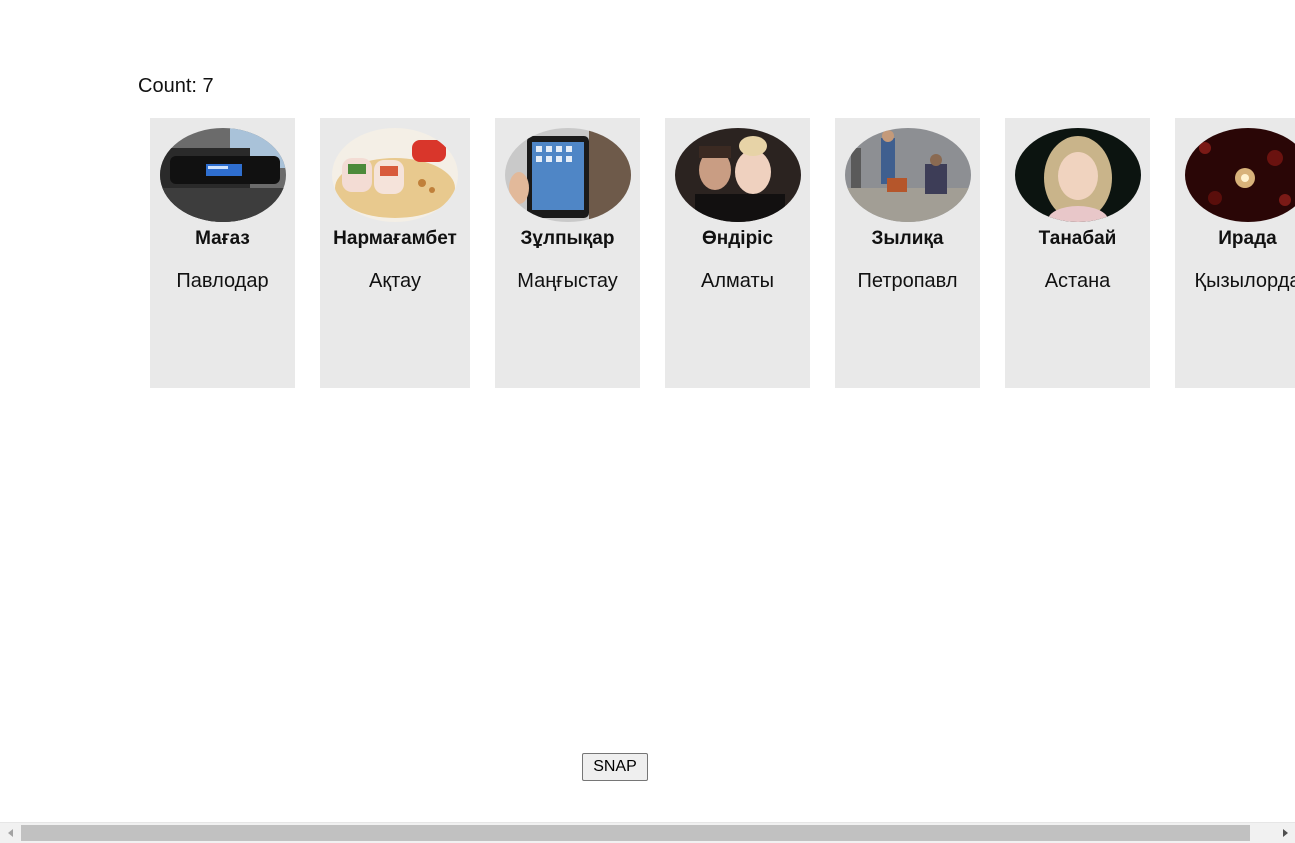  Describe the element at coordinates (635, 833) in the screenshot. I see `scrollbar-thumb` at that location.